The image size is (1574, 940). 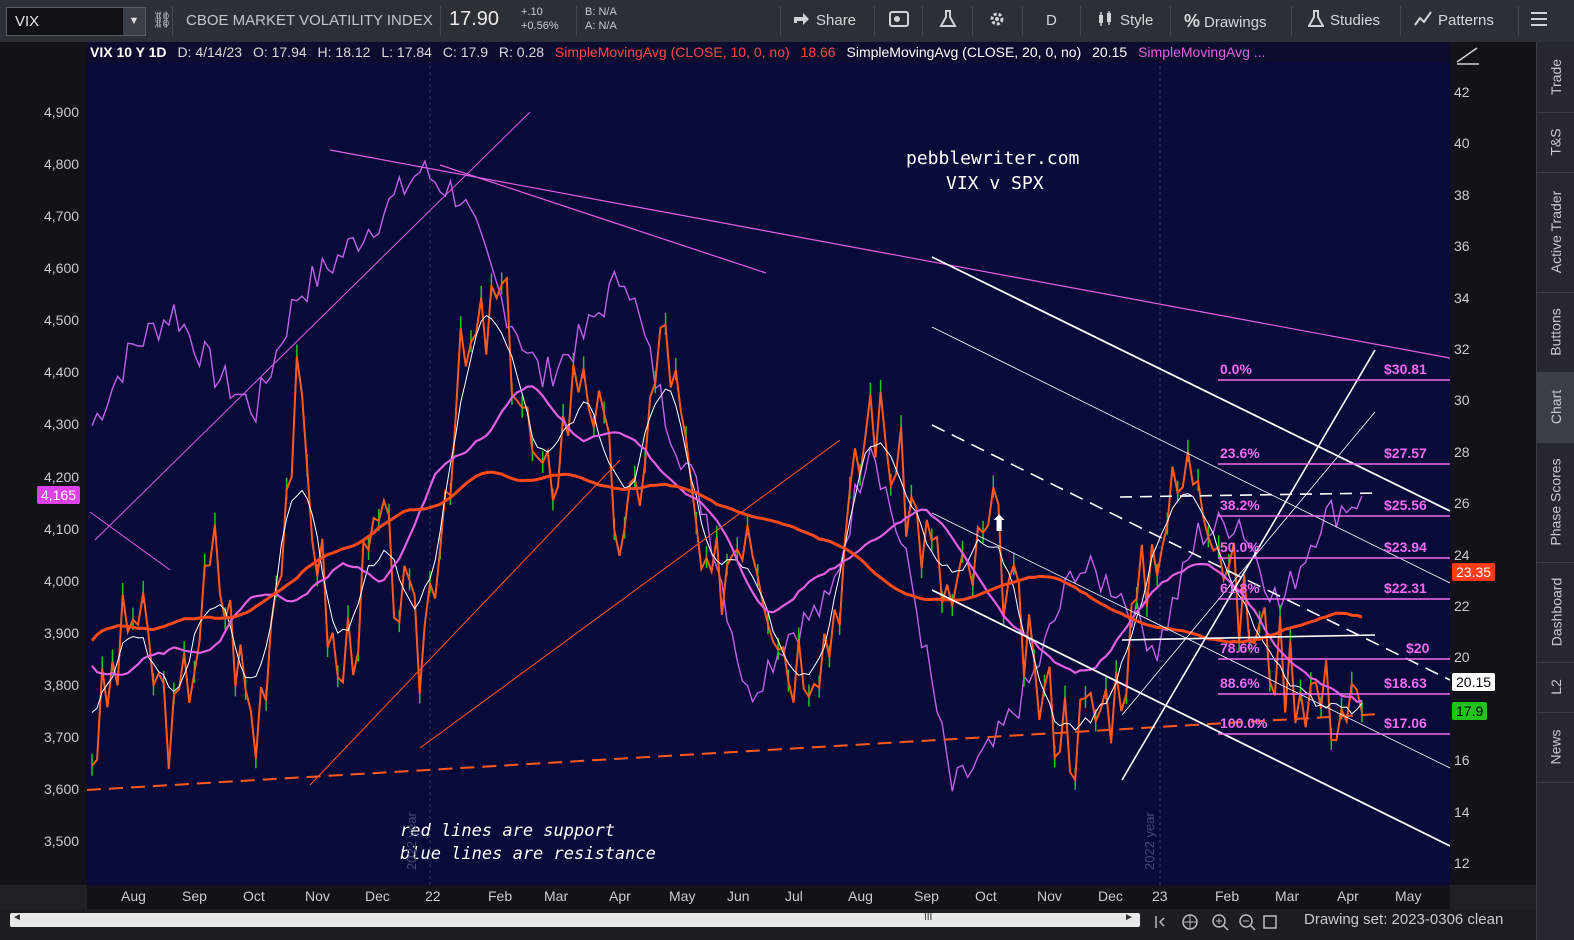 I want to click on spx-tick-label: 4,700, so click(x=62, y=216).